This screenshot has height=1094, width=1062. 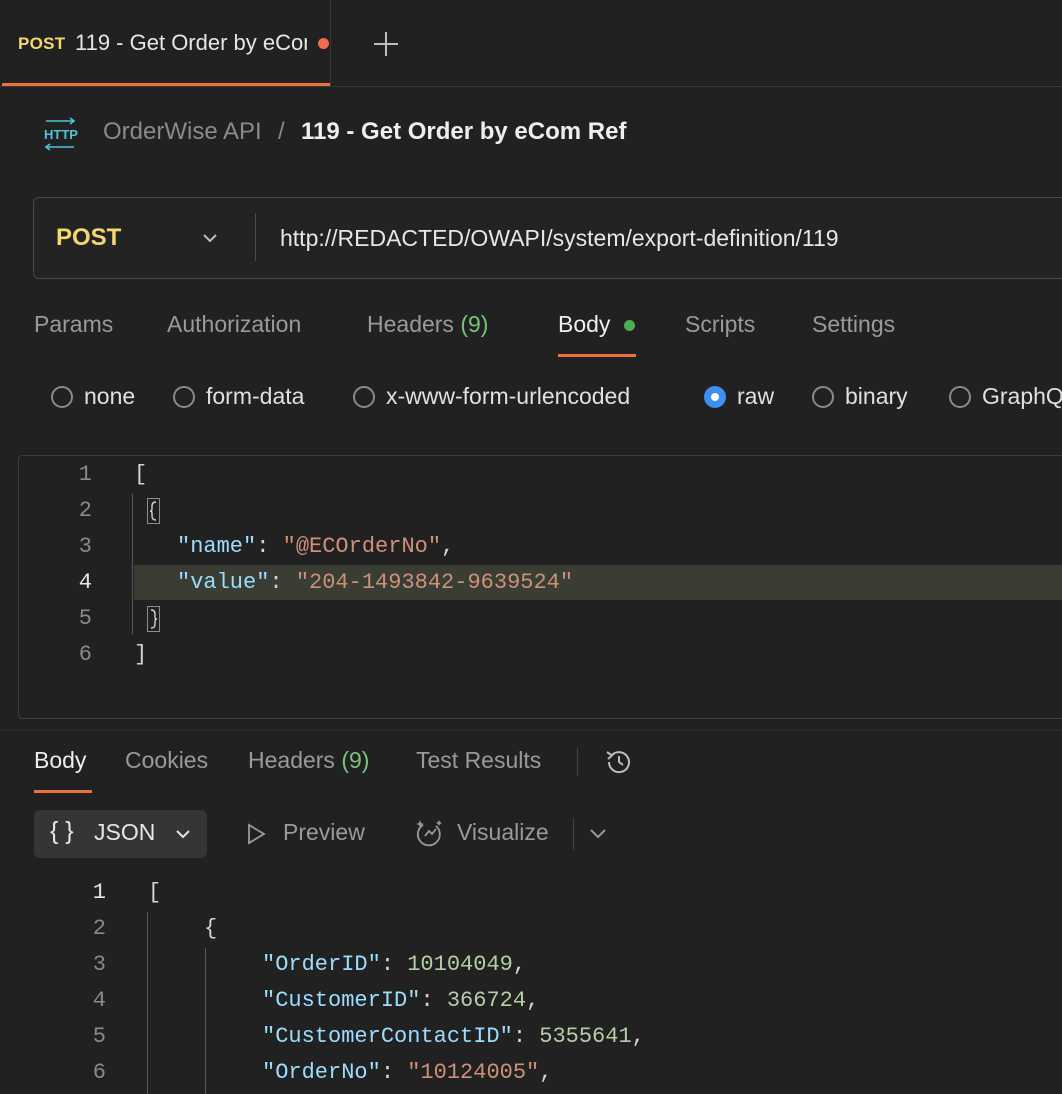 I want to click on radio-urlencoded, so click(x=364, y=397).